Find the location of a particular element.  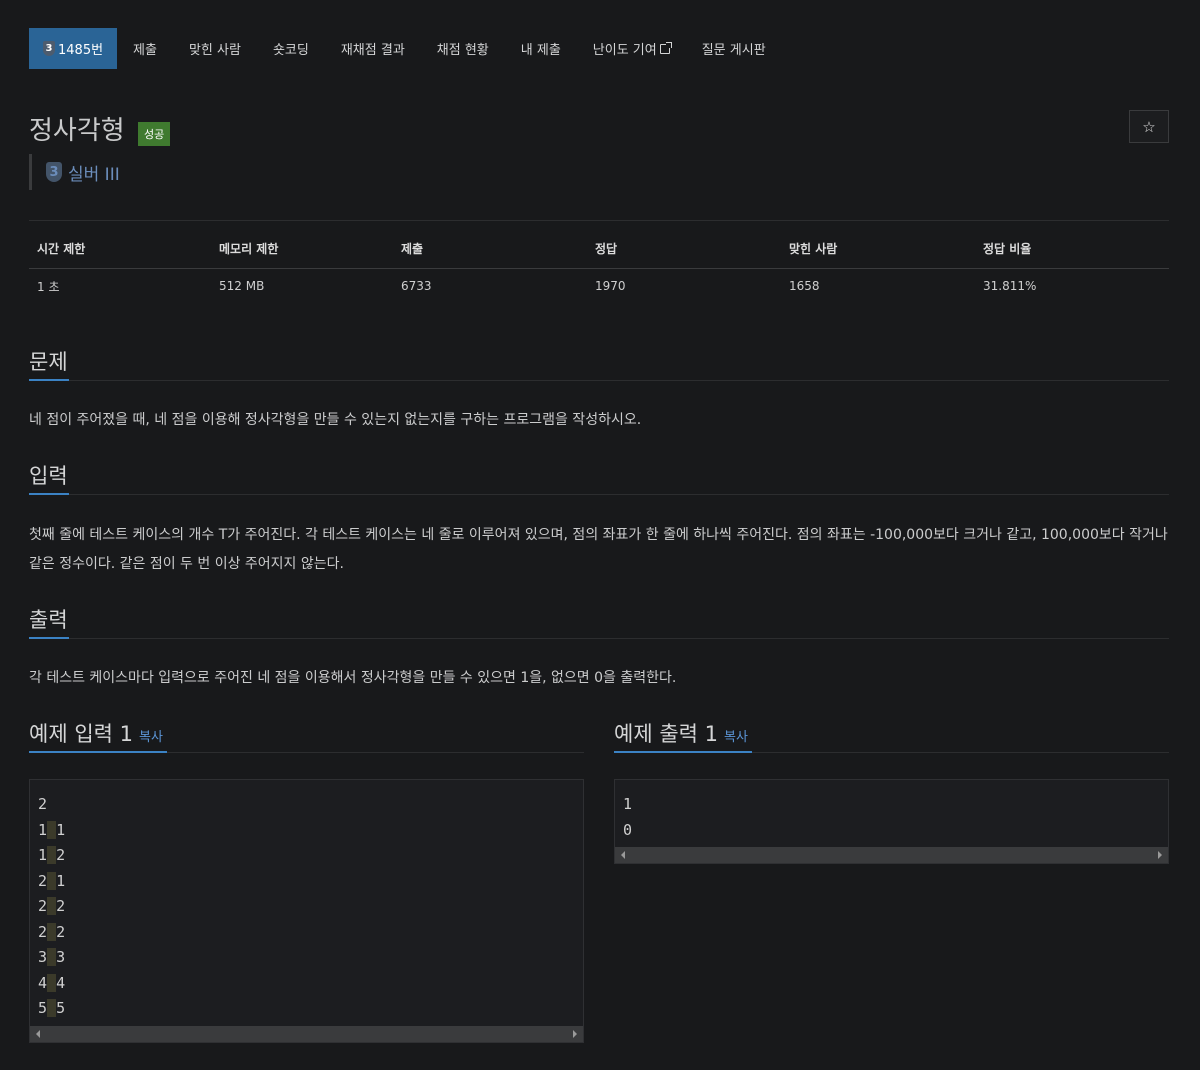

memory-limit-value: 512 MB is located at coordinates (242, 286).